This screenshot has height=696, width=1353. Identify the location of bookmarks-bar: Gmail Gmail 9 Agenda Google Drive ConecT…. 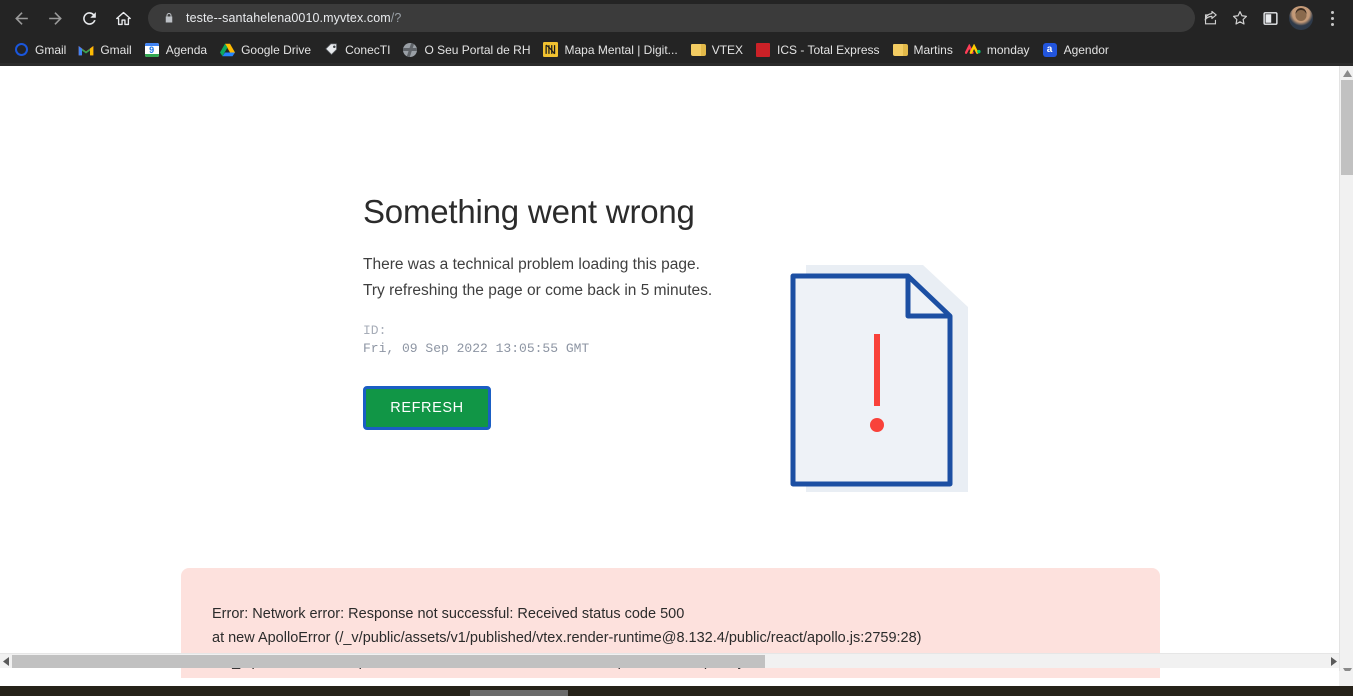
(676, 49).